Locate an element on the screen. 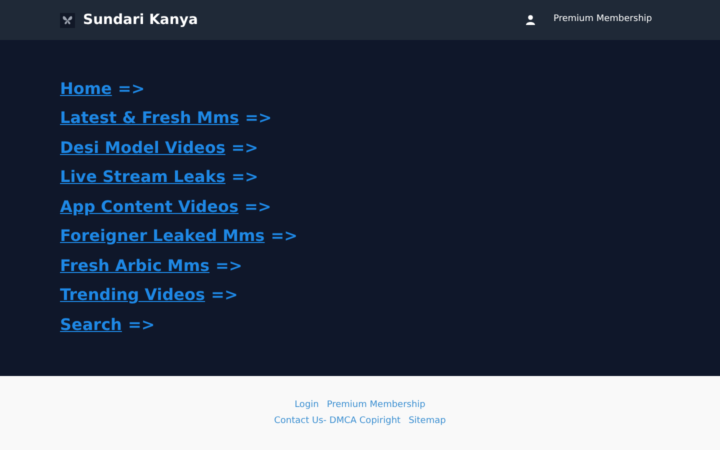  menu-link: Desi Model Videos is located at coordinates (143, 148).